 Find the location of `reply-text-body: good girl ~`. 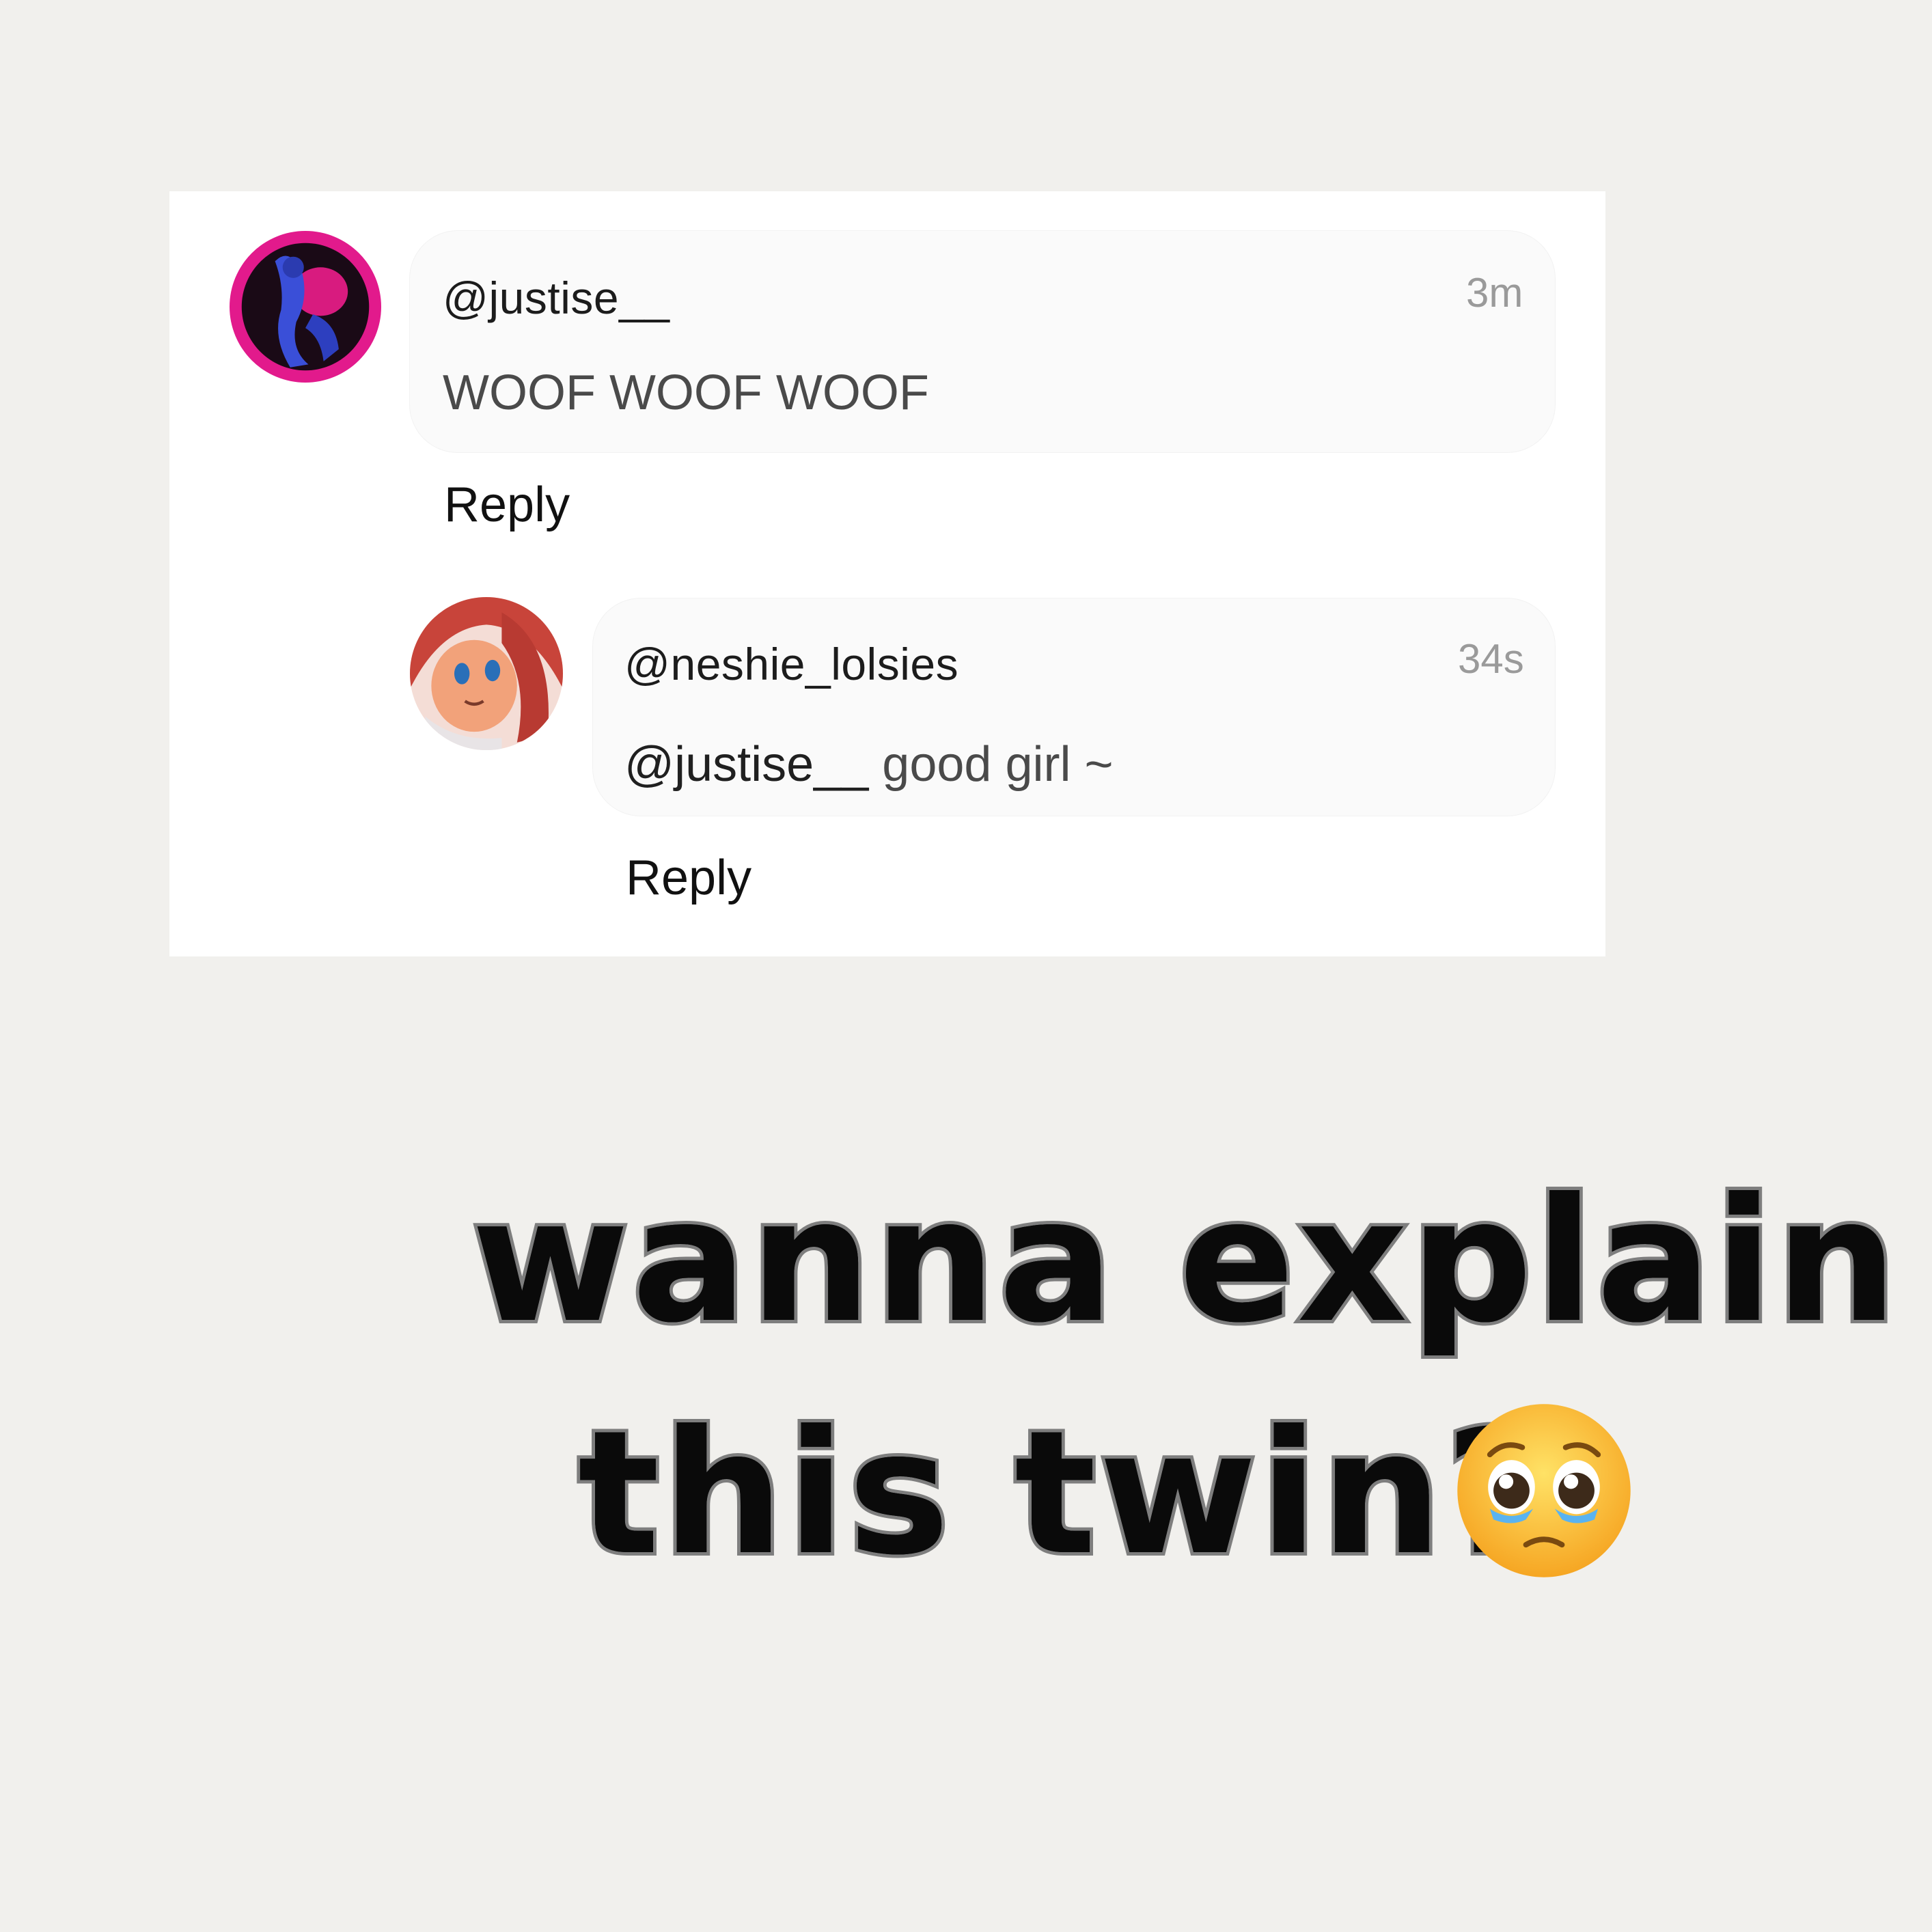

reply-text-body: good girl ~ is located at coordinates (991, 765).